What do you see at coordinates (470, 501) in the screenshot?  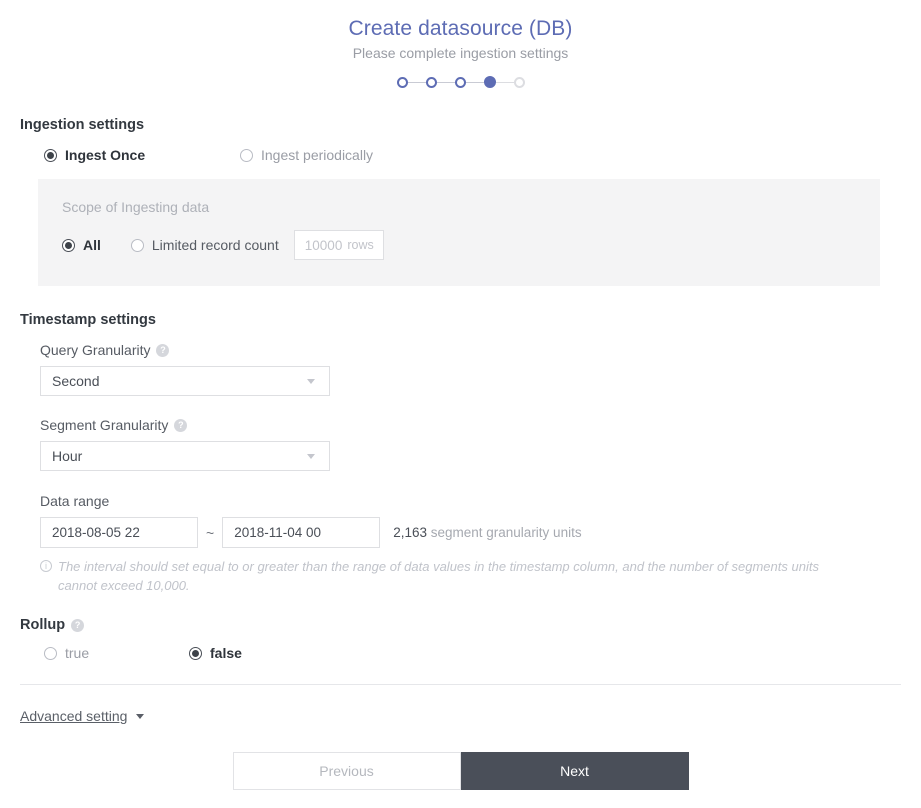 I see `data-range-label-row: Data range` at bounding box center [470, 501].